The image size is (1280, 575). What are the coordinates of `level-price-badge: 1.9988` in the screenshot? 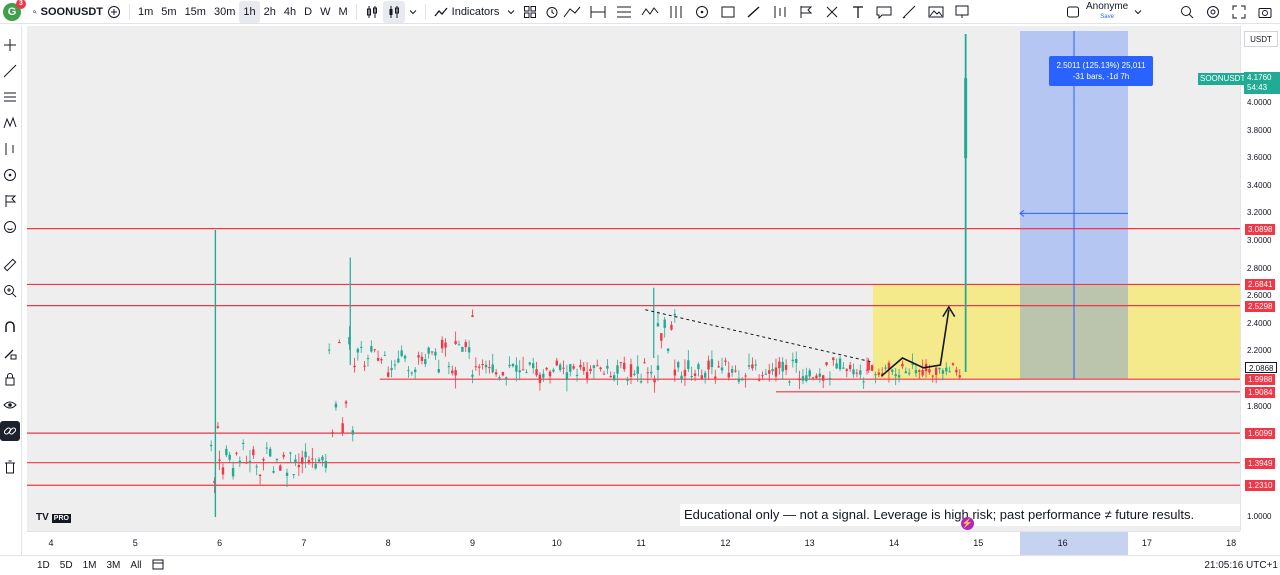 It's located at (1260, 380).